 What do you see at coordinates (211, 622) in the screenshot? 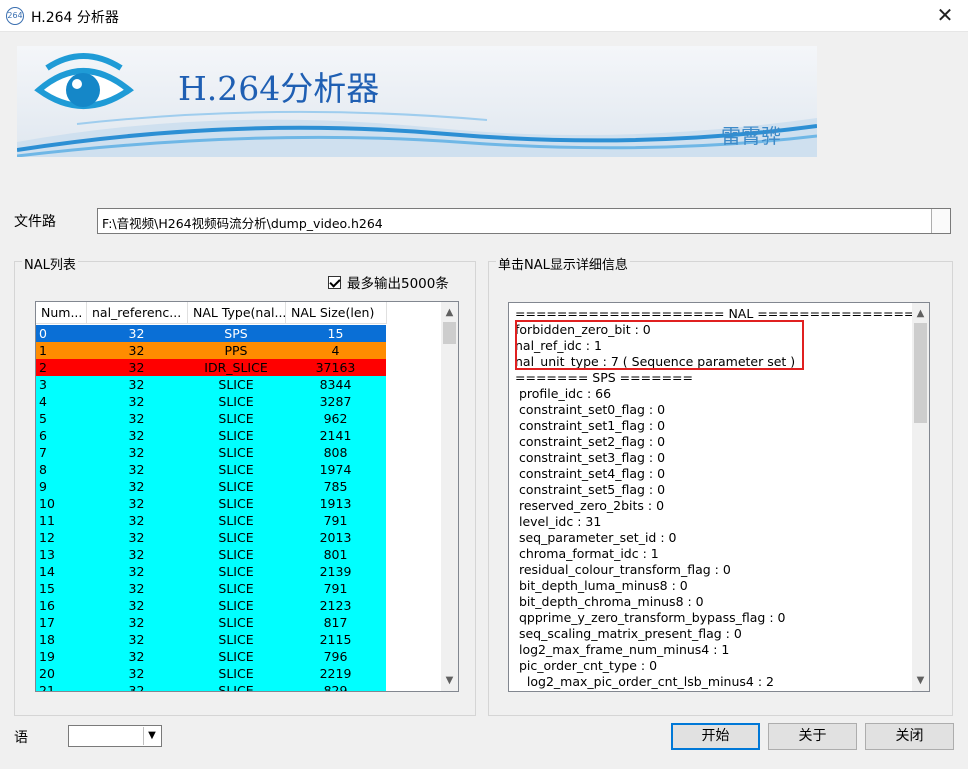
I see `table-row: 17 32 SLICE 817` at bounding box center [211, 622].